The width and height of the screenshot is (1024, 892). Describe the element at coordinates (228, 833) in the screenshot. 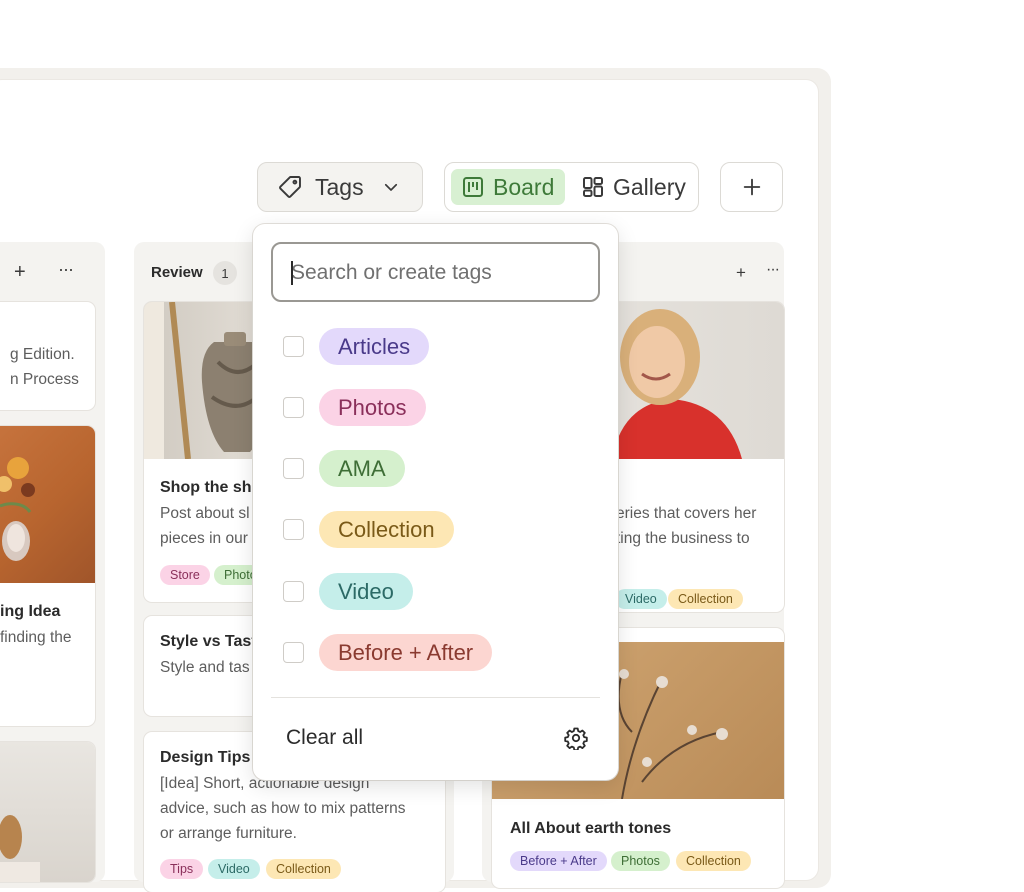

I see `card-description-line: or arrange furniture.` at that location.